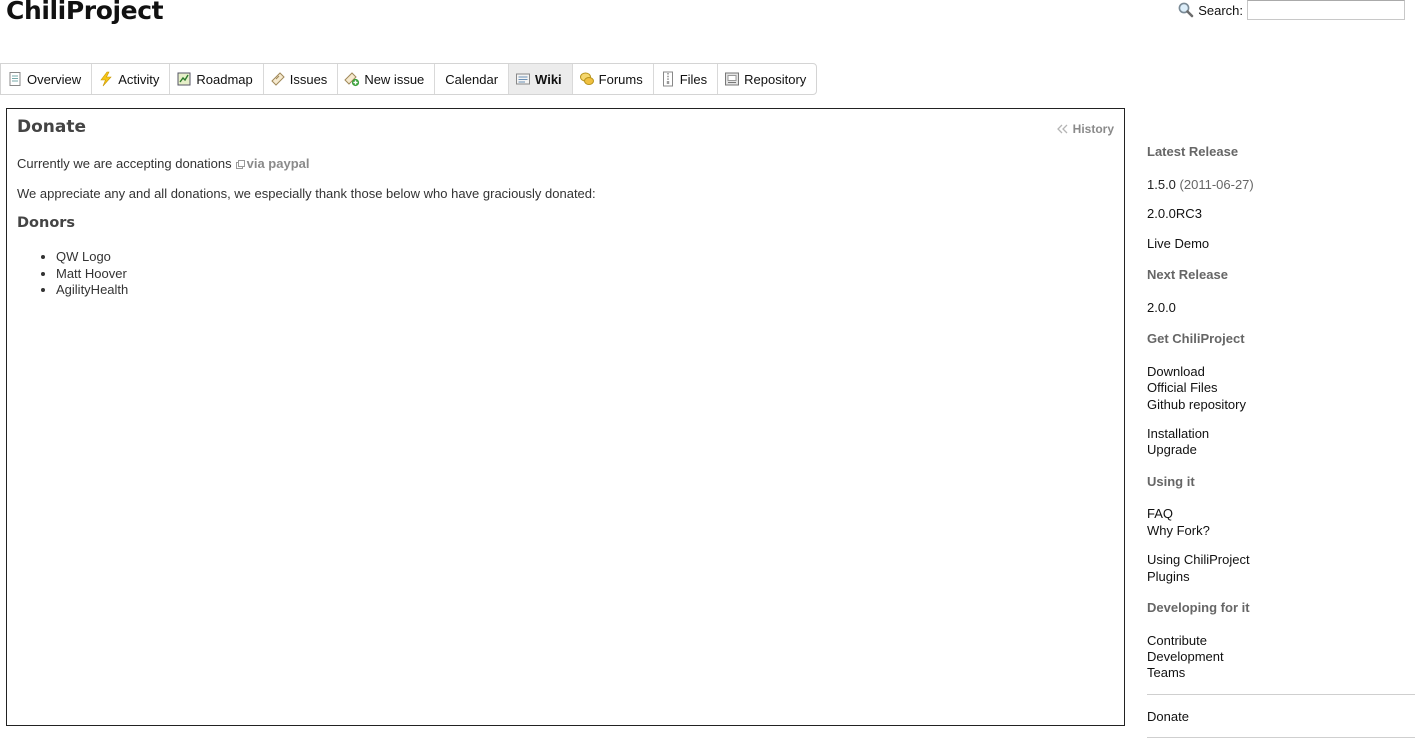  What do you see at coordinates (1174, 213) in the screenshot?
I see `rc-version-link: 2.0.0RC3` at bounding box center [1174, 213].